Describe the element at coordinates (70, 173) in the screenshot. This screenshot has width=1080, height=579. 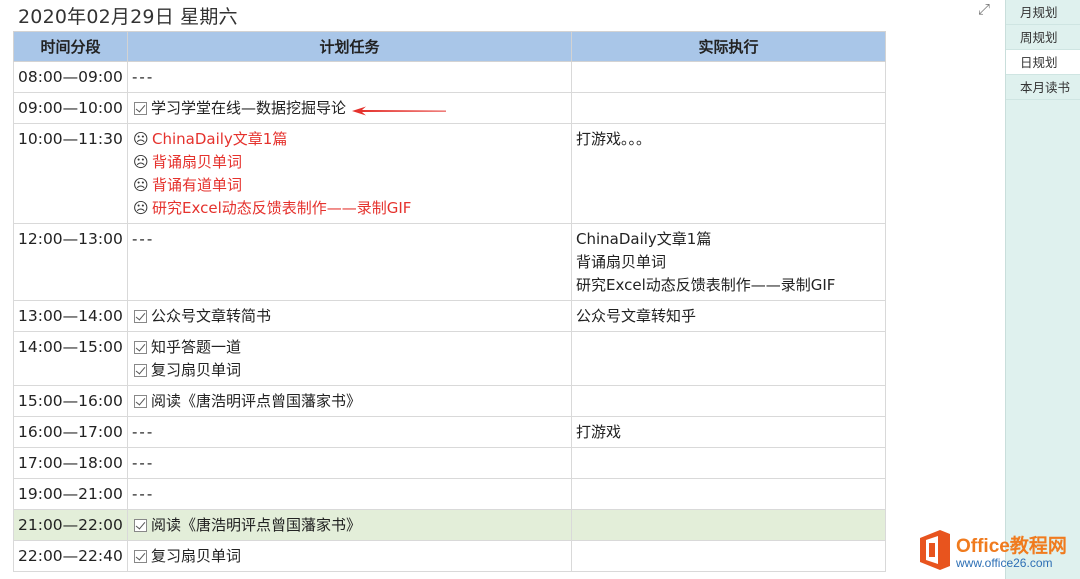
I see `time-cell: 10:00—11:30` at that location.